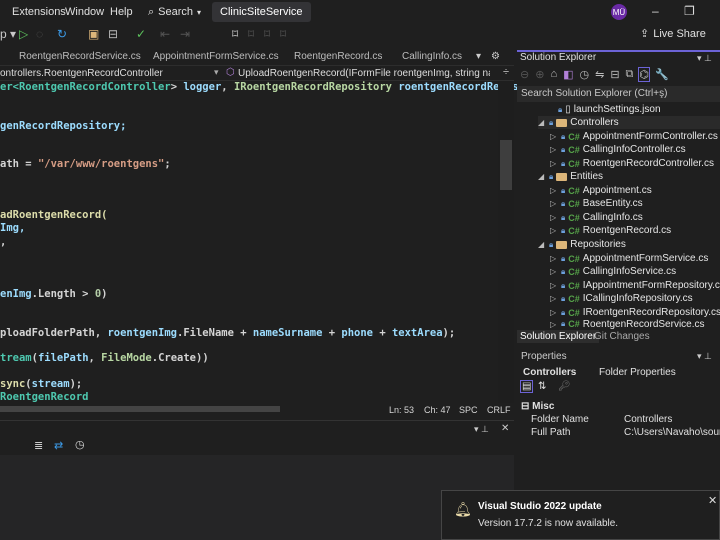  I want to click on folder-icon, so click(562, 176).